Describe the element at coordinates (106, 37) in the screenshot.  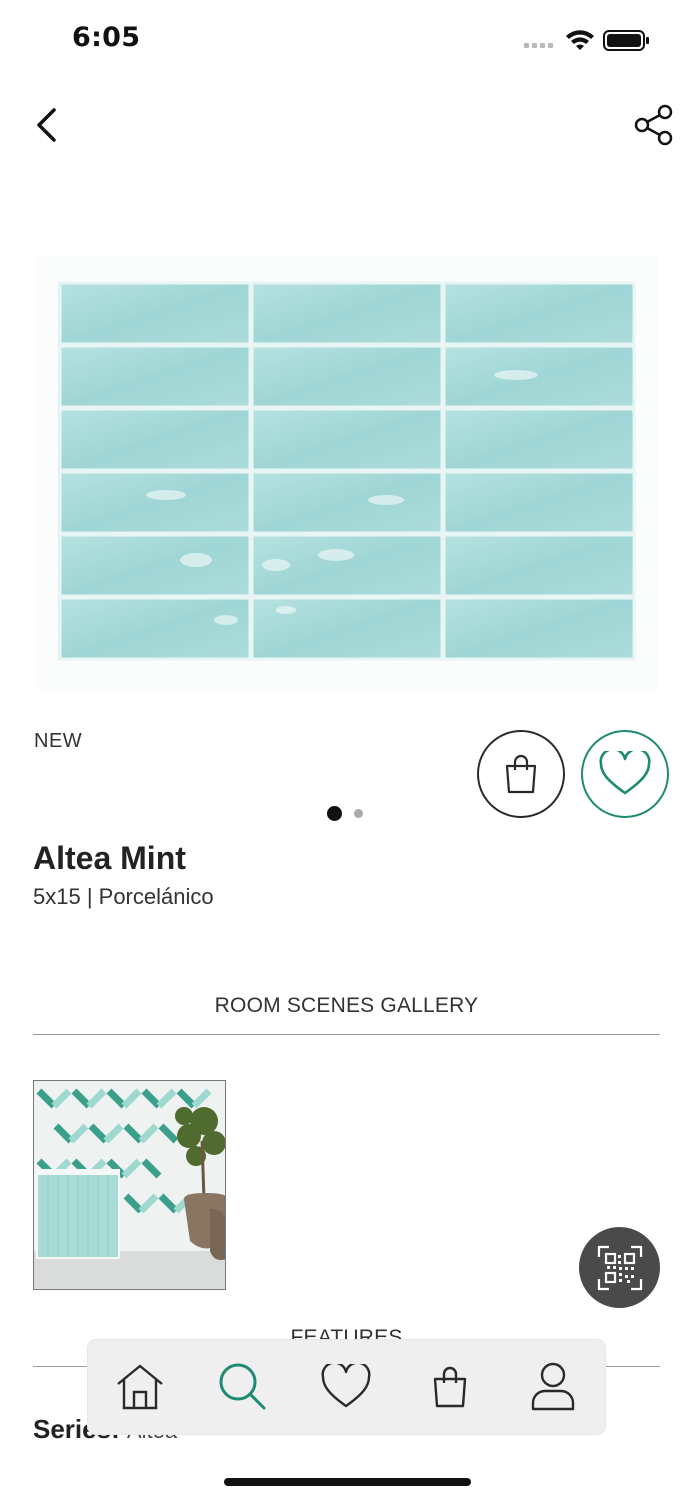
I see `status-time: 6:05` at that location.